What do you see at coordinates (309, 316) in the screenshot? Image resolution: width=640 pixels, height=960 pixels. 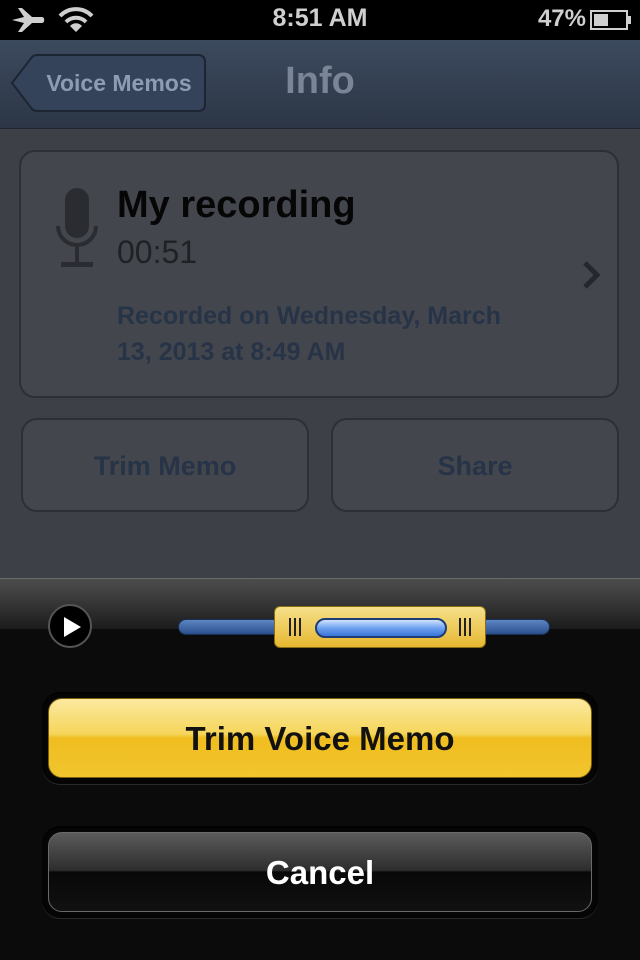 I see `recording-date-line-1: Recorded on Wednesday, March` at bounding box center [309, 316].